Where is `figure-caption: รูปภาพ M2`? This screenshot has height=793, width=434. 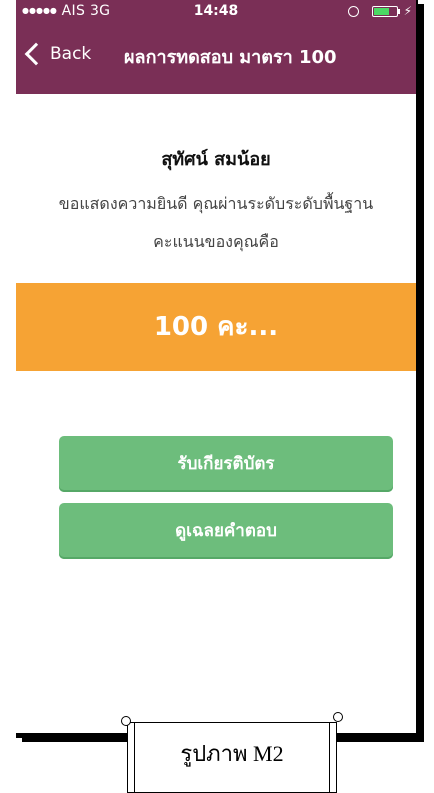
figure-caption: รูปภาพ M2 is located at coordinates (232, 752).